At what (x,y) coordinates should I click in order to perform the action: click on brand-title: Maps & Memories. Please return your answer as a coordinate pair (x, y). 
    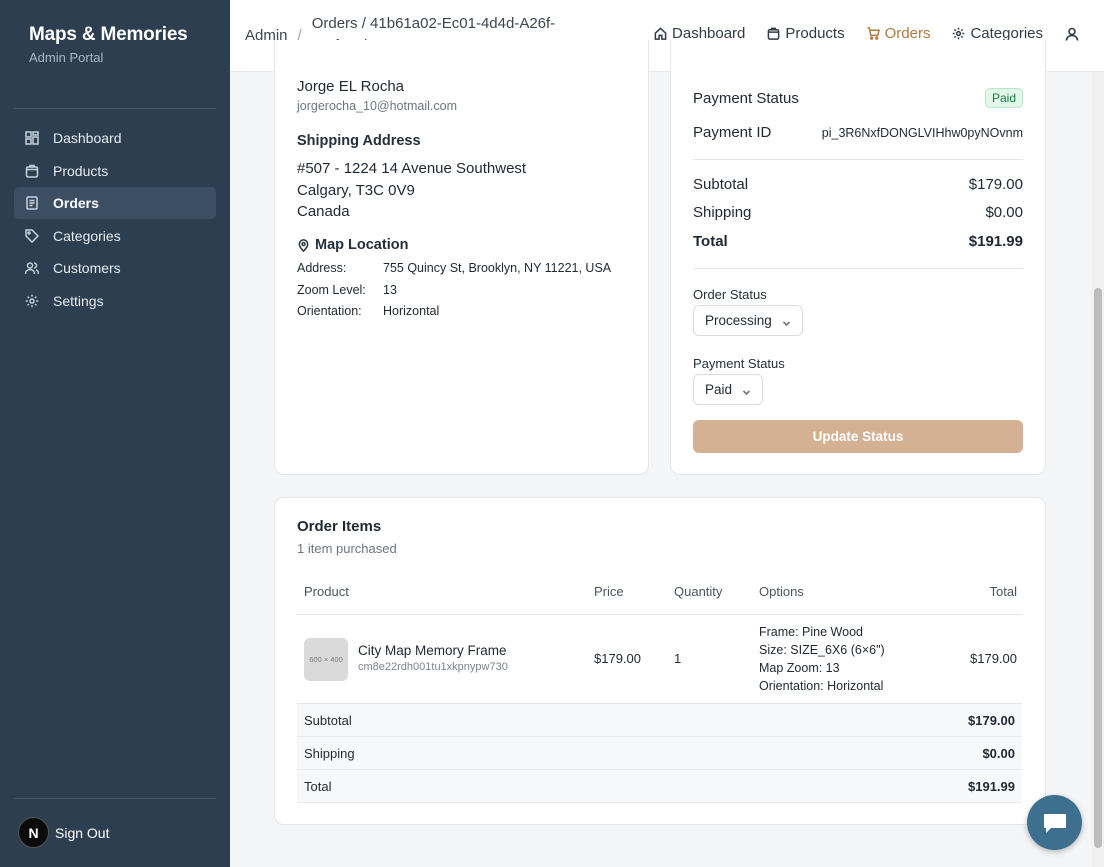
    Looking at the image, I should click on (108, 34).